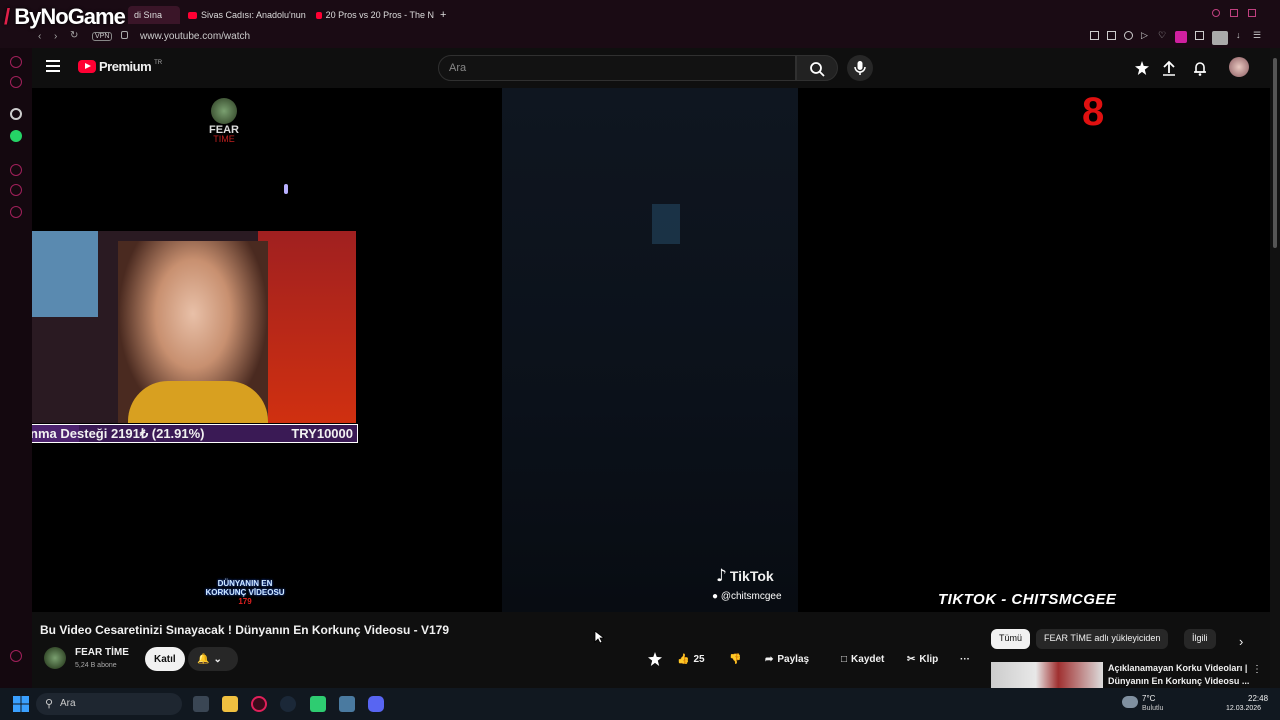  I want to click on settings-icon, so click(16, 212).